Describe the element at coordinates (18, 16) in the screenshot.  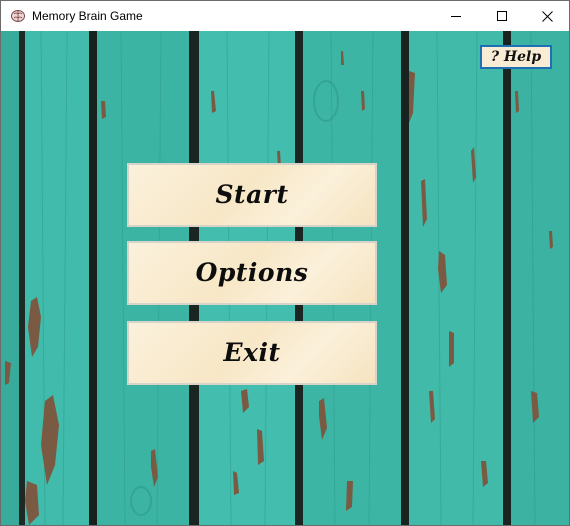
I see `brain-icon` at that location.